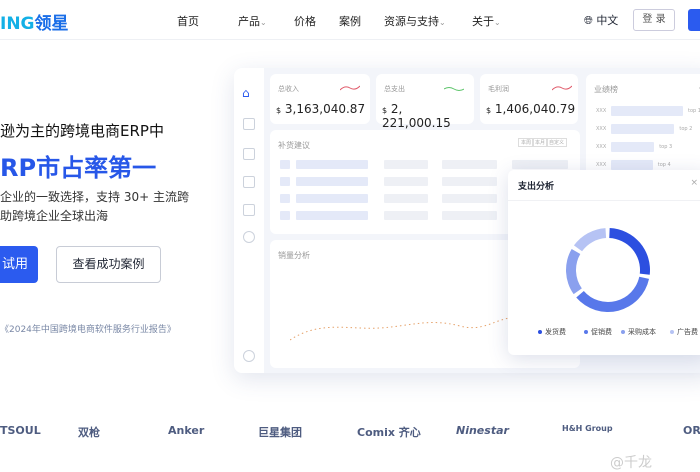 This screenshot has width=700, height=472. I want to click on legend-item: 采购成本, so click(638, 332).